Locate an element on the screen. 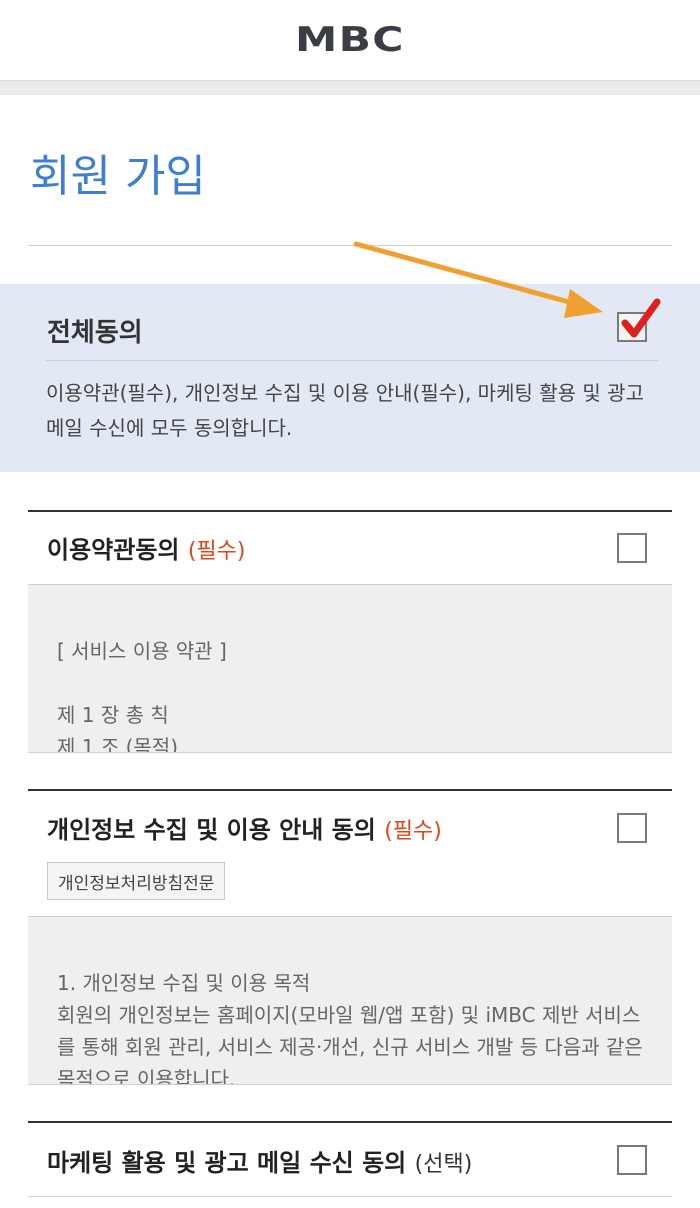 The width and height of the screenshot is (700, 1208). checkmark-icon is located at coordinates (641, 318).